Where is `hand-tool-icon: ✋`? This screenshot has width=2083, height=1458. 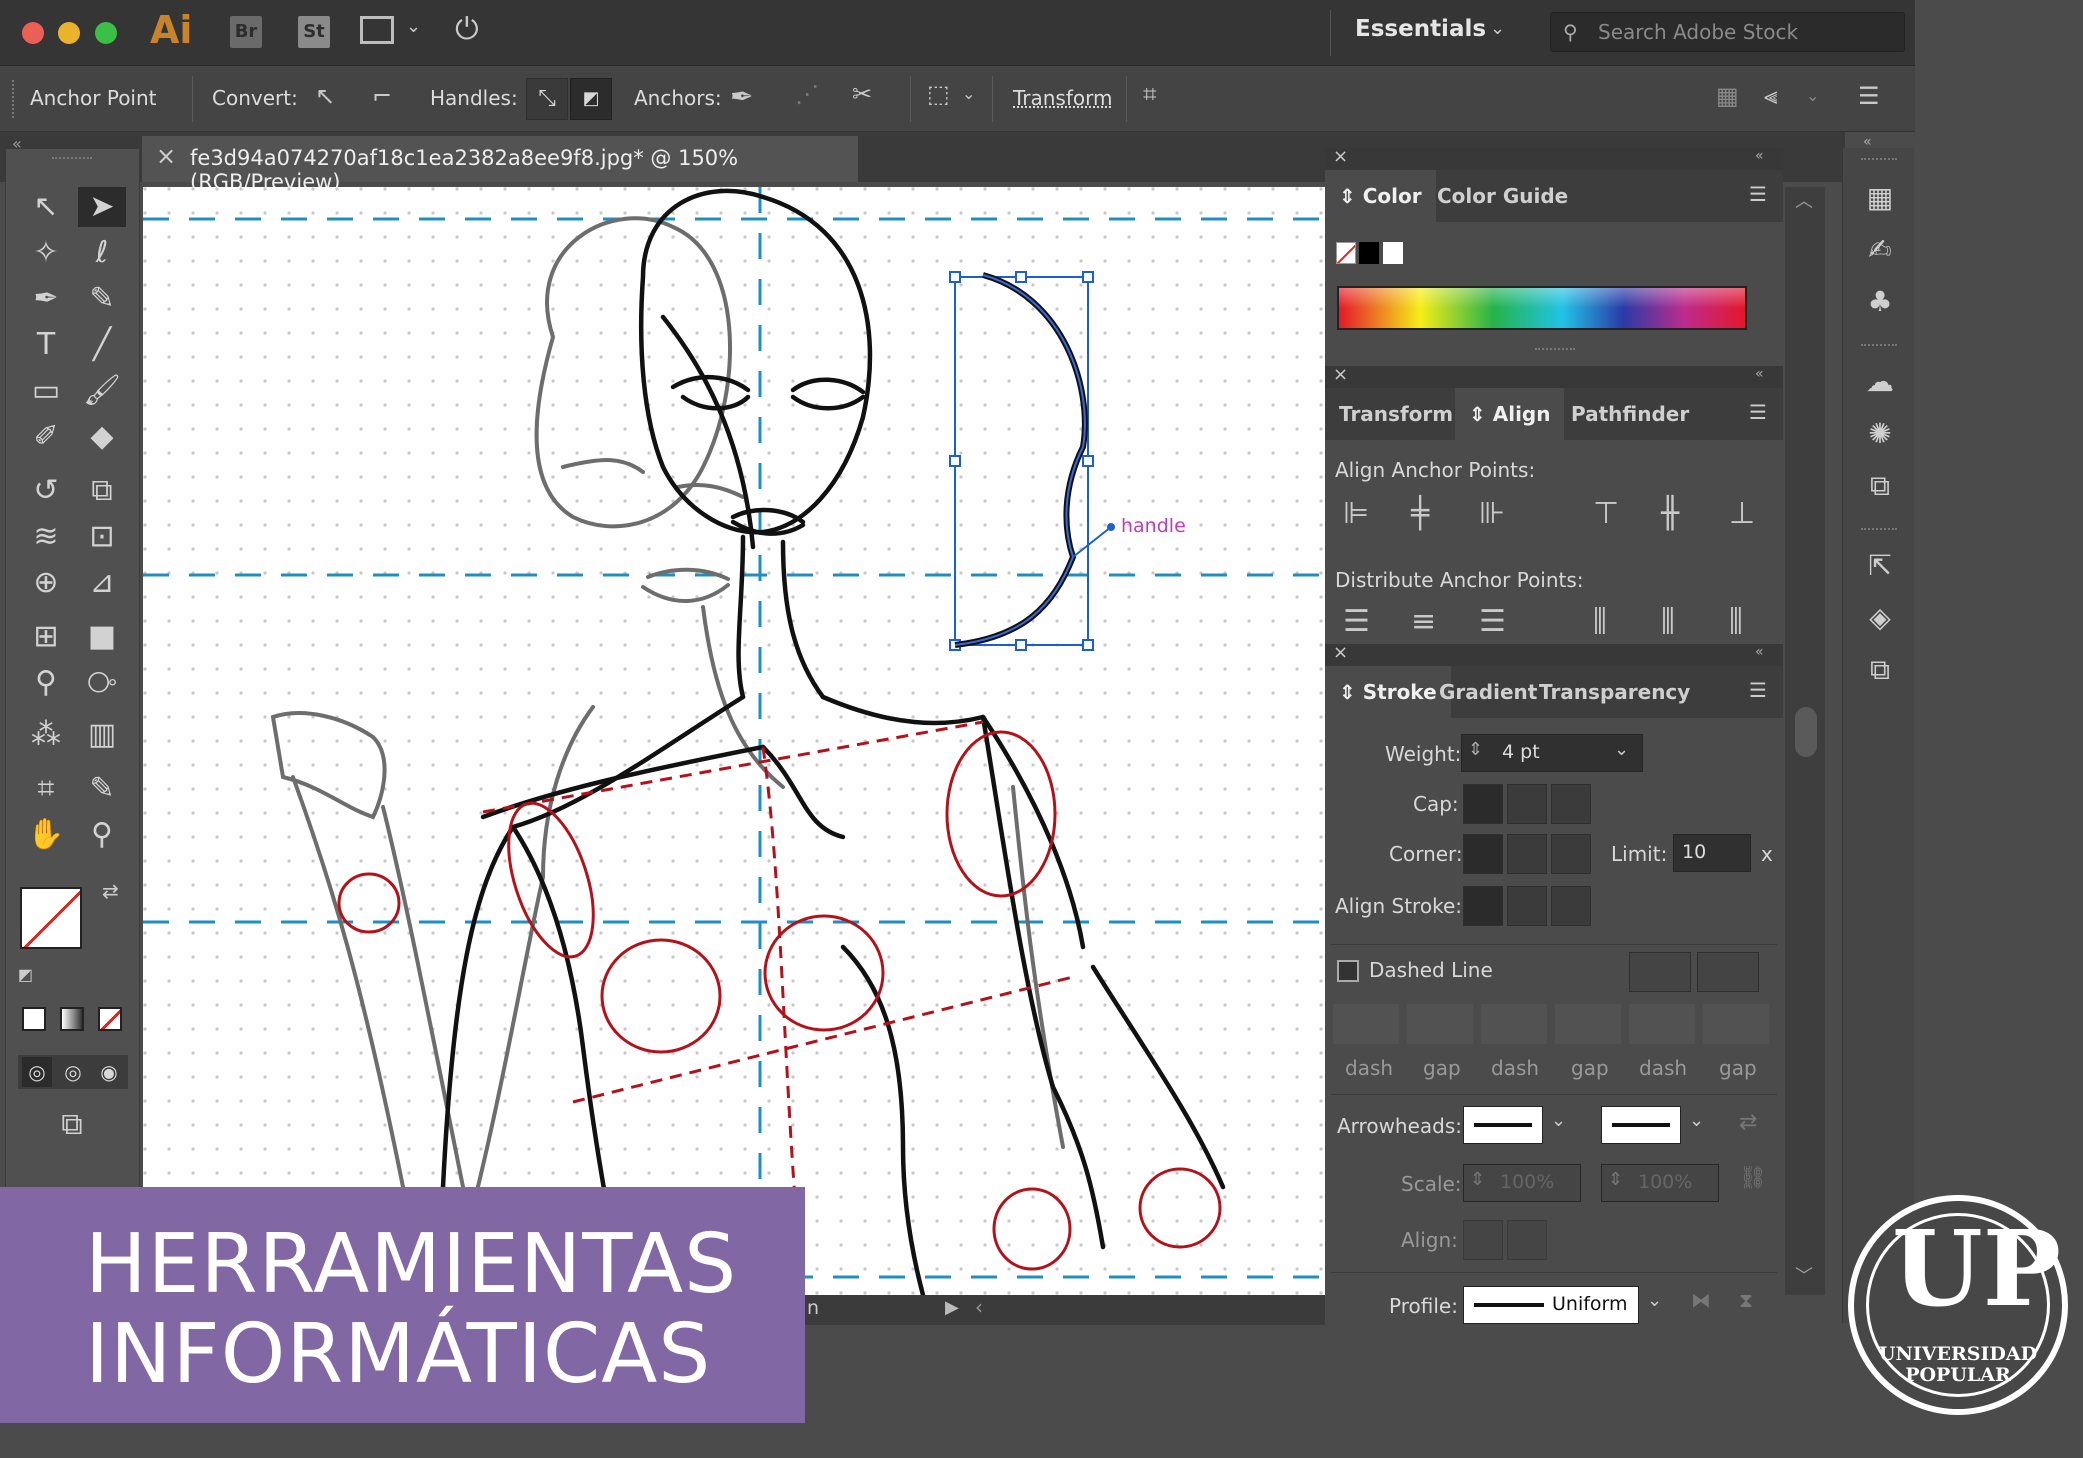 hand-tool-icon: ✋ is located at coordinates (46, 835).